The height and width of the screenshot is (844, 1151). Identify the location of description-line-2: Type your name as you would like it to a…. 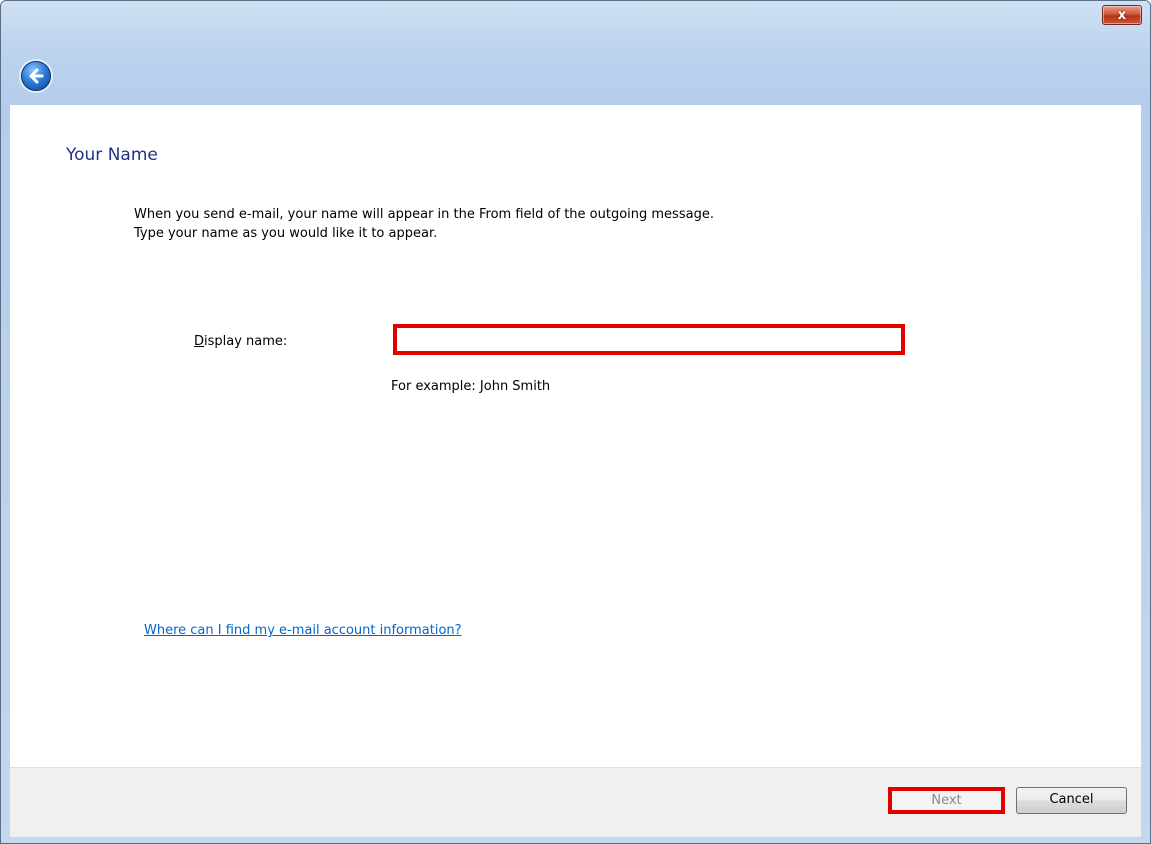
(286, 233).